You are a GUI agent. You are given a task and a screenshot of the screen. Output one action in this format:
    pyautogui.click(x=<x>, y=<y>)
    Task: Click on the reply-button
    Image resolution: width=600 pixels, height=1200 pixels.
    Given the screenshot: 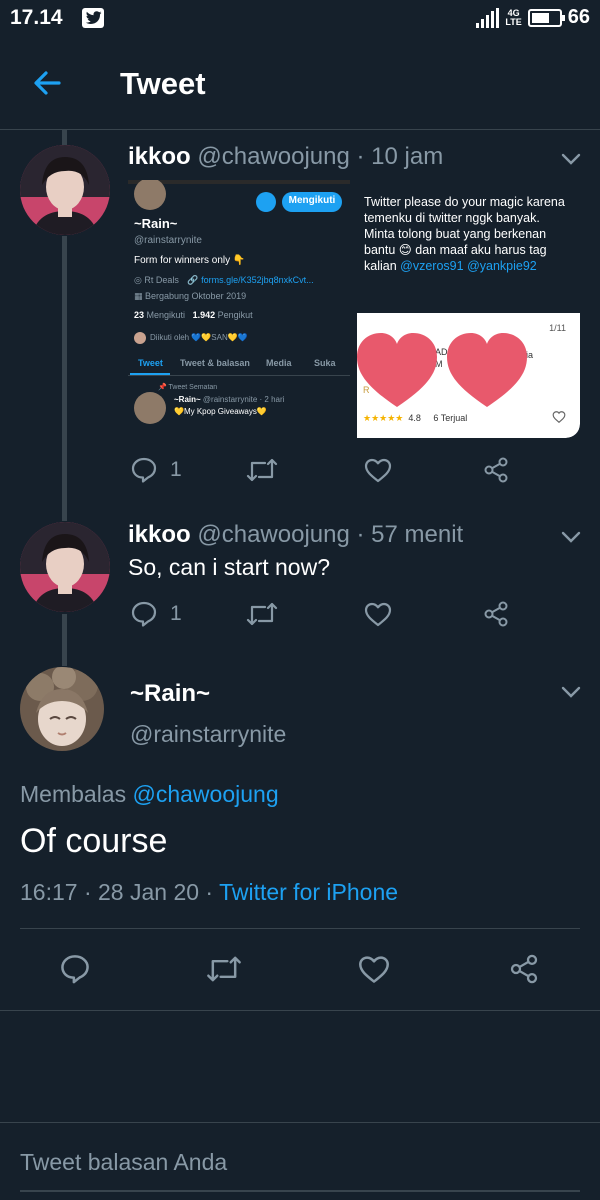 What is the action you would take?
    pyautogui.click(x=75, y=971)
    